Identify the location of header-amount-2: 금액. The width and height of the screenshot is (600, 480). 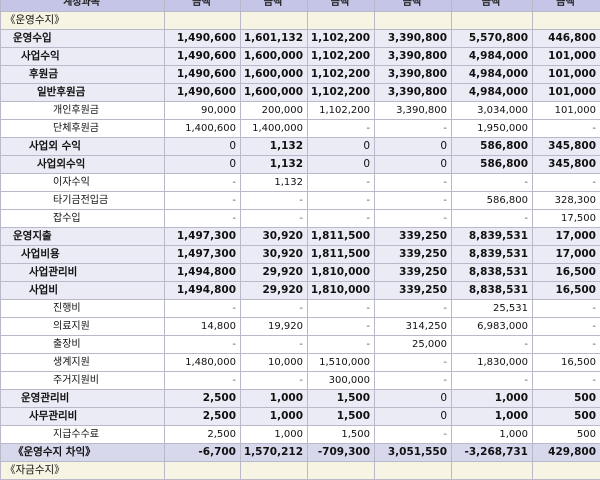
(274, 6).